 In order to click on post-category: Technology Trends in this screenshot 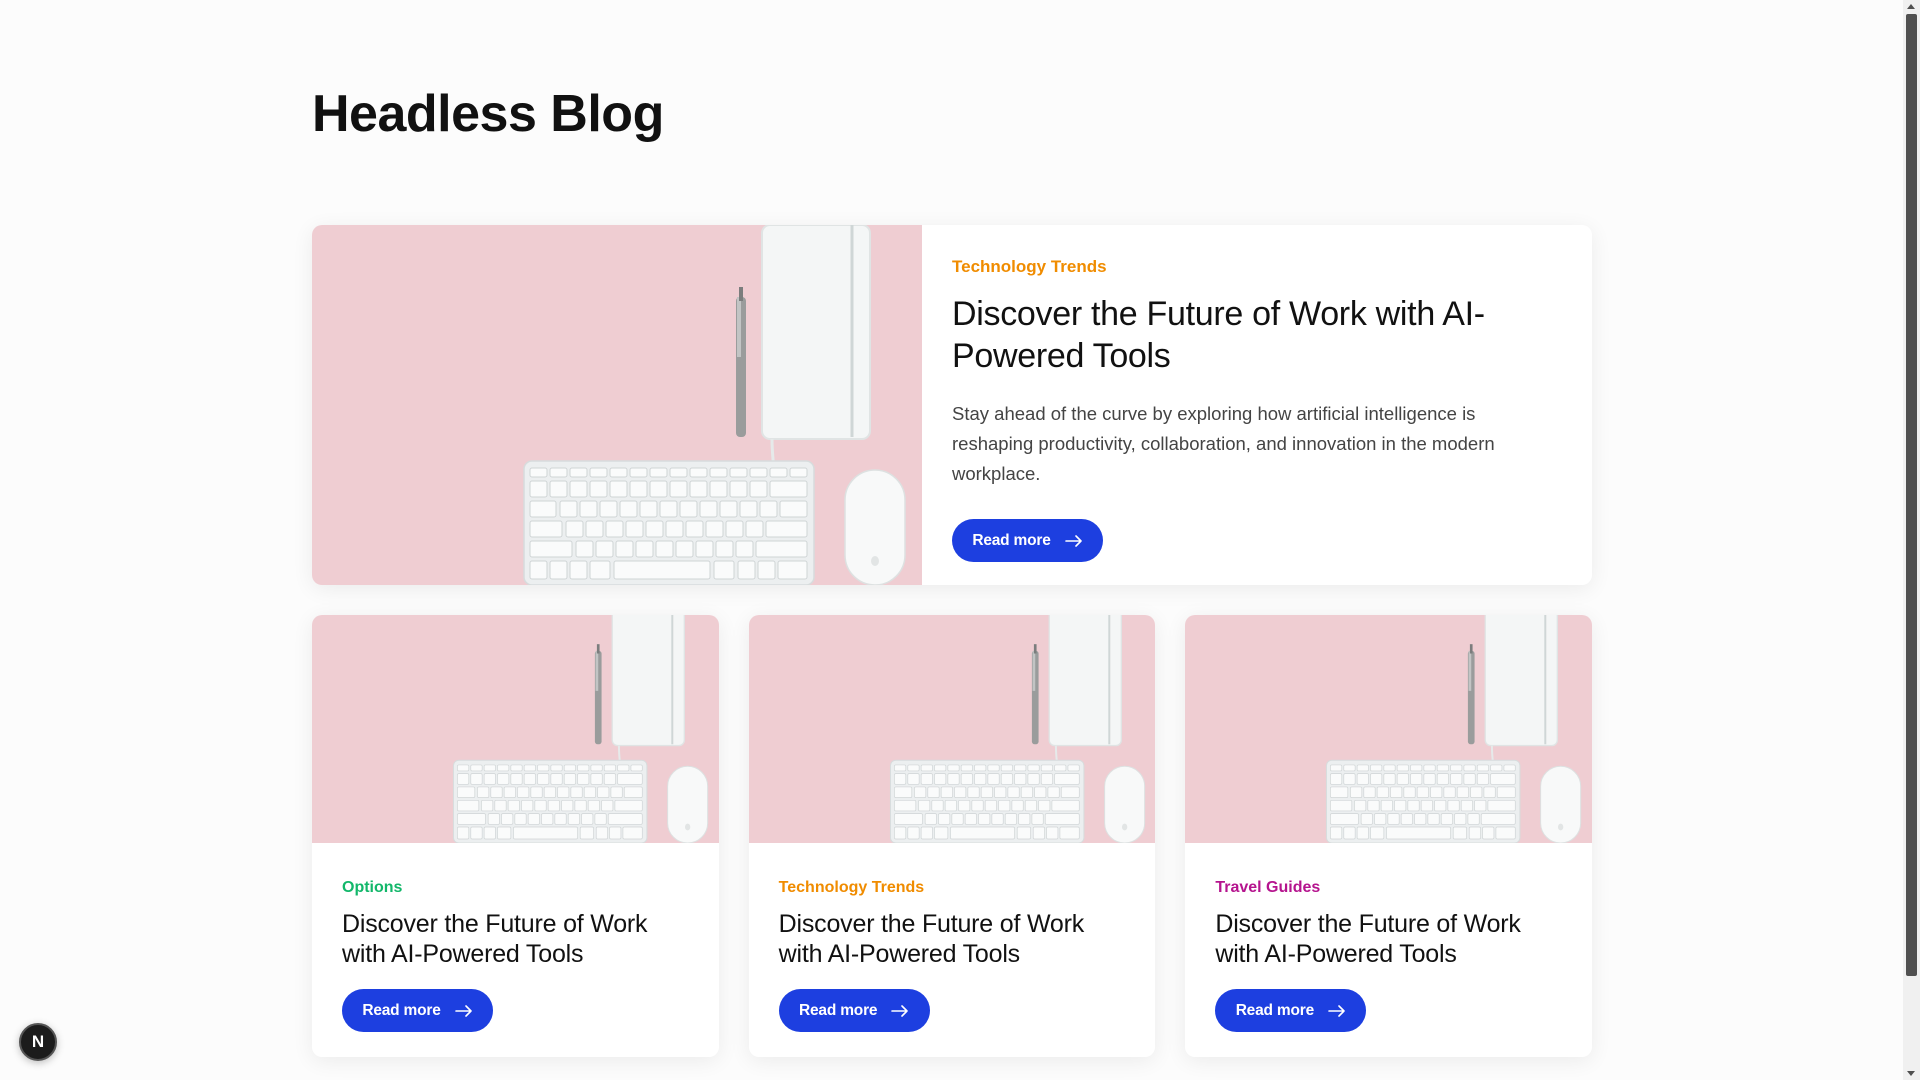, I will do `click(952, 888)`.